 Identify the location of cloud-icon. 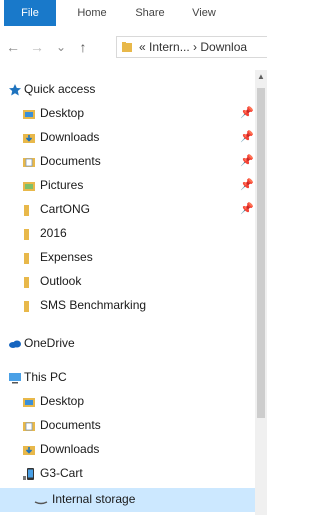
(15, 344).